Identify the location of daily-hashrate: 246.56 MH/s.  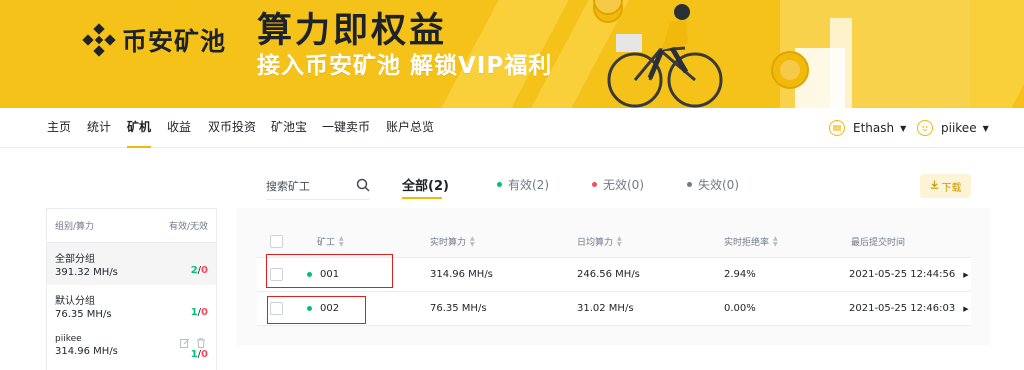
(608, 274).